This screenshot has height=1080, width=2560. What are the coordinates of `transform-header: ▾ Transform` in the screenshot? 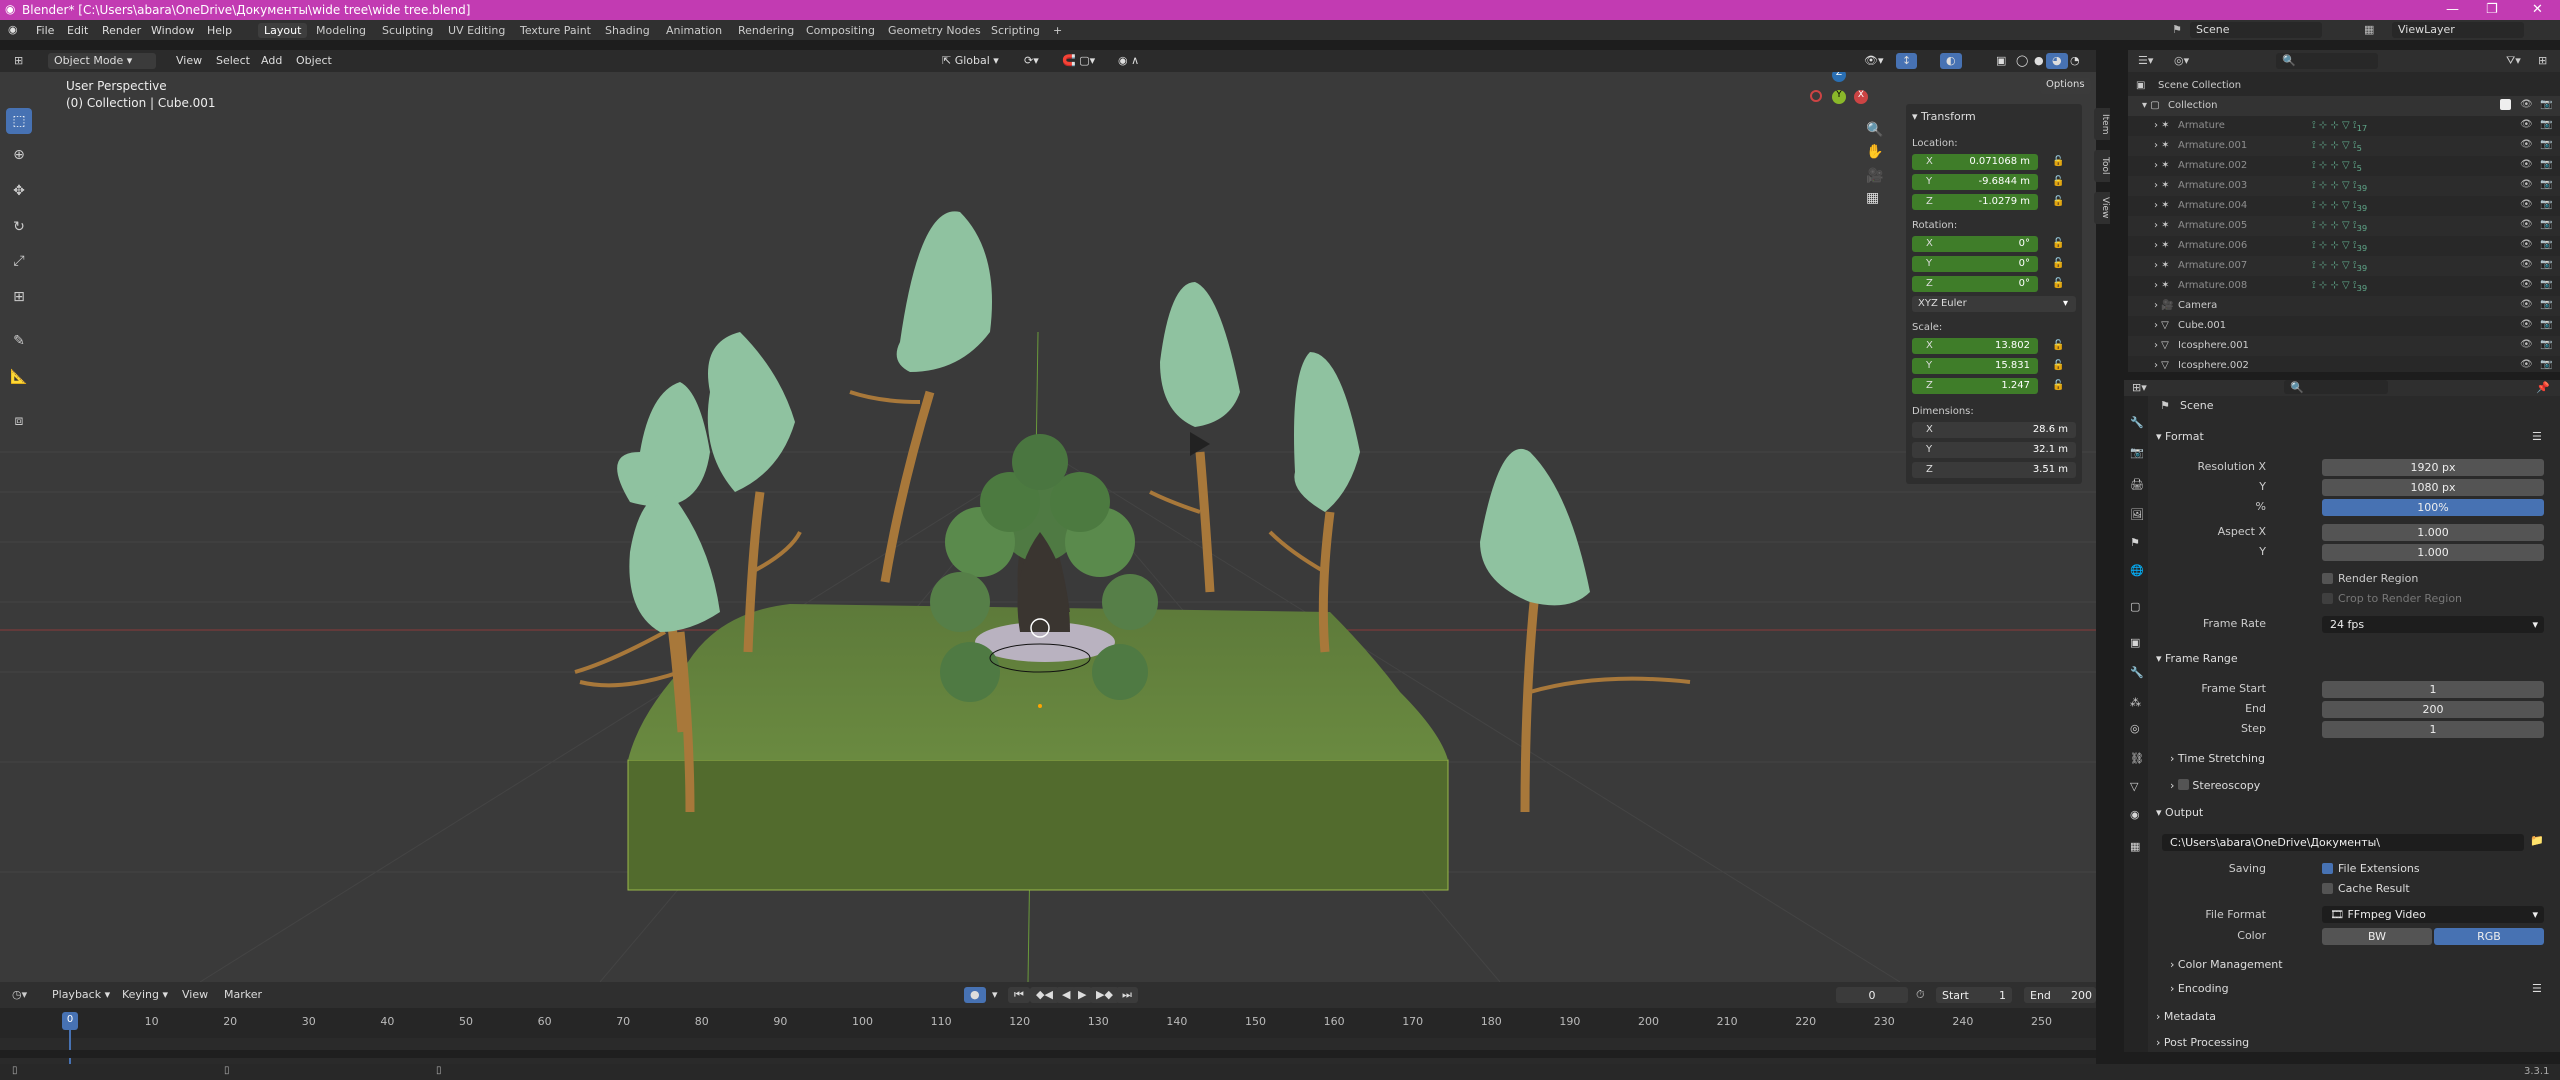 It's located at (1944, 116).